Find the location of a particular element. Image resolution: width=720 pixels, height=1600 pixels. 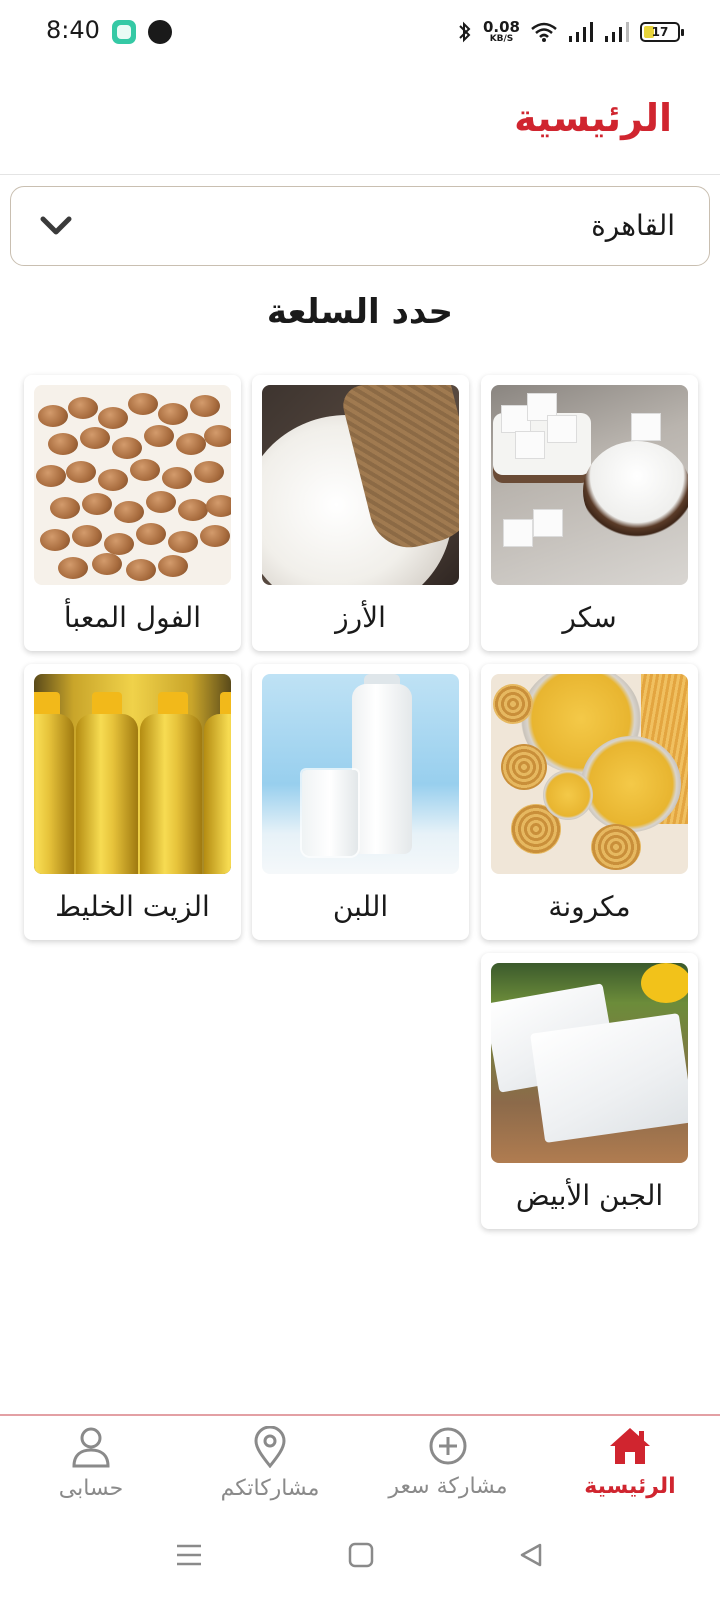

product-card-fava-beans: الفول المعبأ is located at coordinates (132, 513).